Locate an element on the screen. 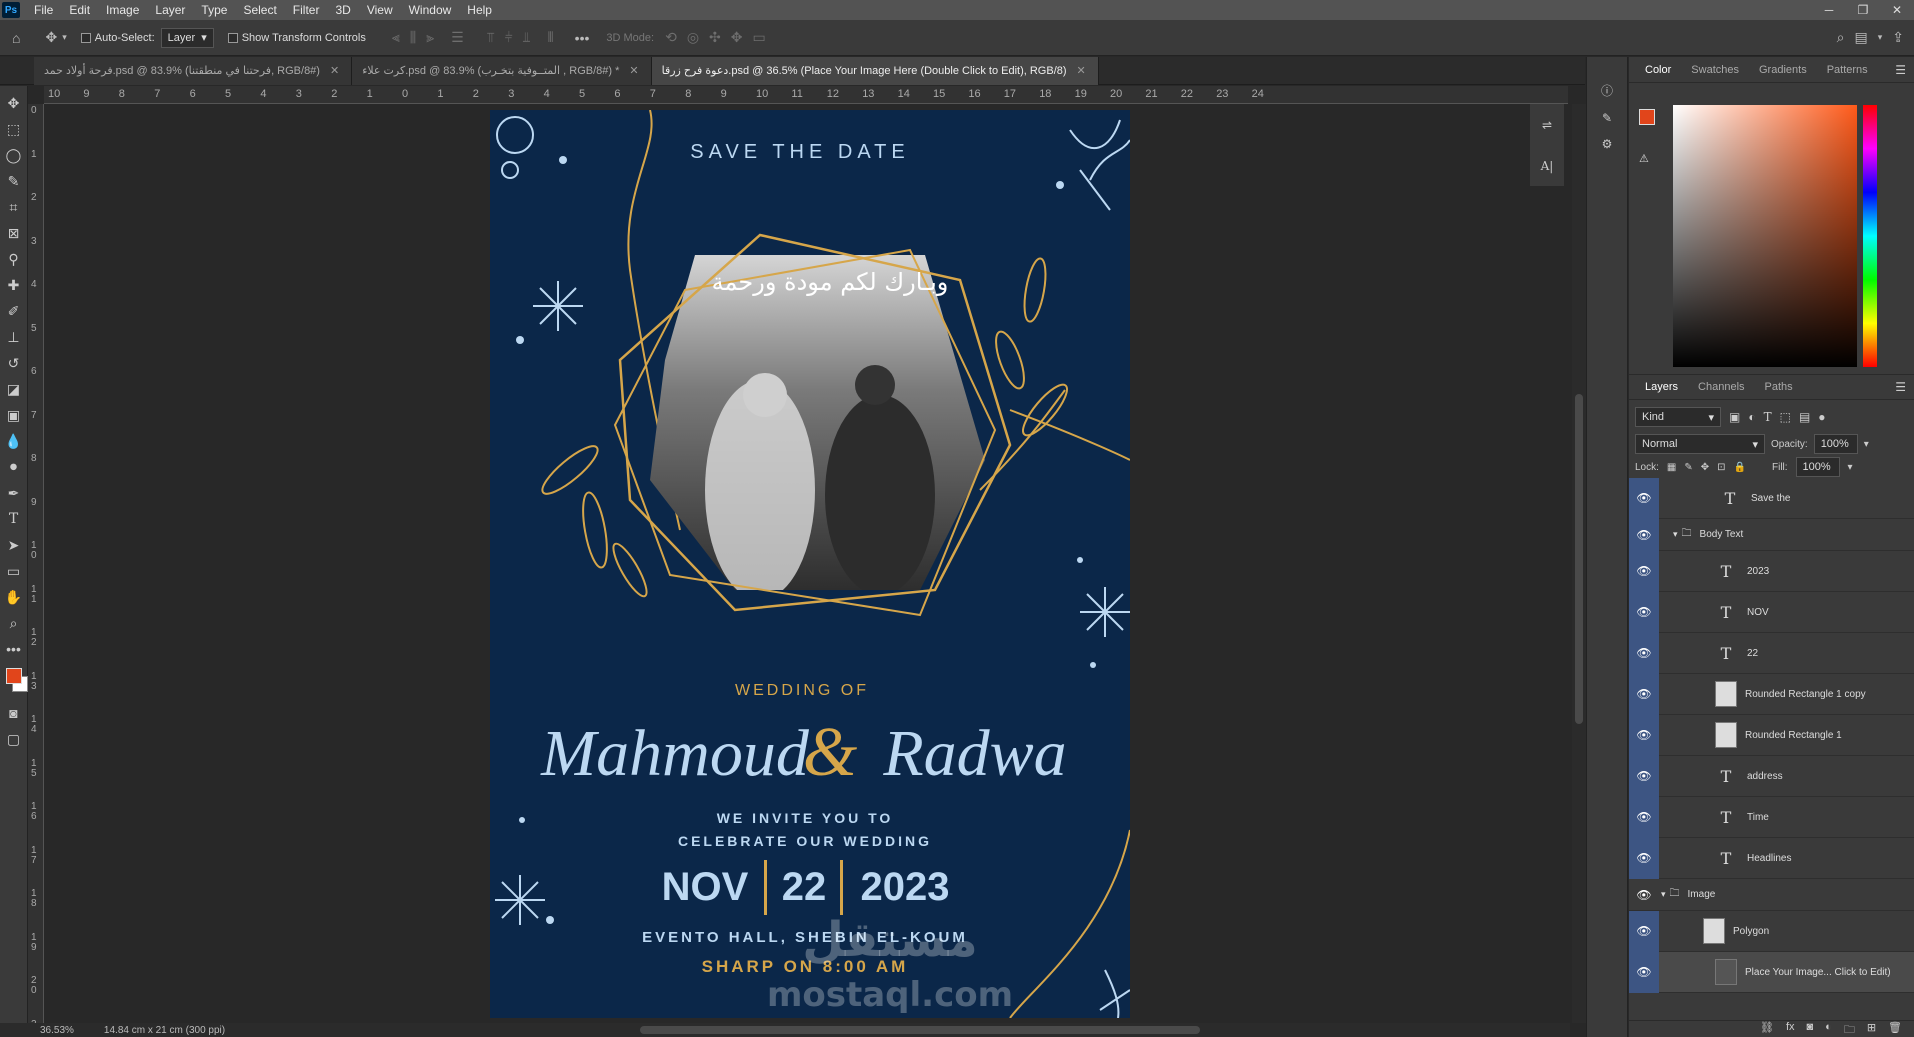 This screenshot has width=1914, height=1037. tab-color: Color is located at coordinates (1658, 70).